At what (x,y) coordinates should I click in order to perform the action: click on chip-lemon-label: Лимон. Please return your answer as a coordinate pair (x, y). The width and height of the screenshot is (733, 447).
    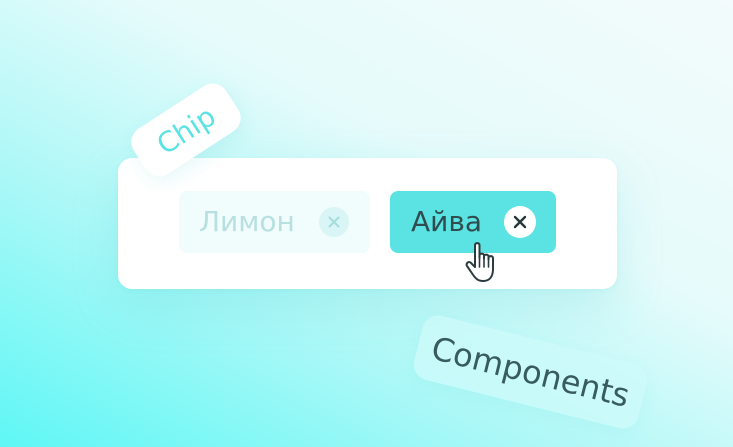
    Looking at the image, I should click on (247, 221).